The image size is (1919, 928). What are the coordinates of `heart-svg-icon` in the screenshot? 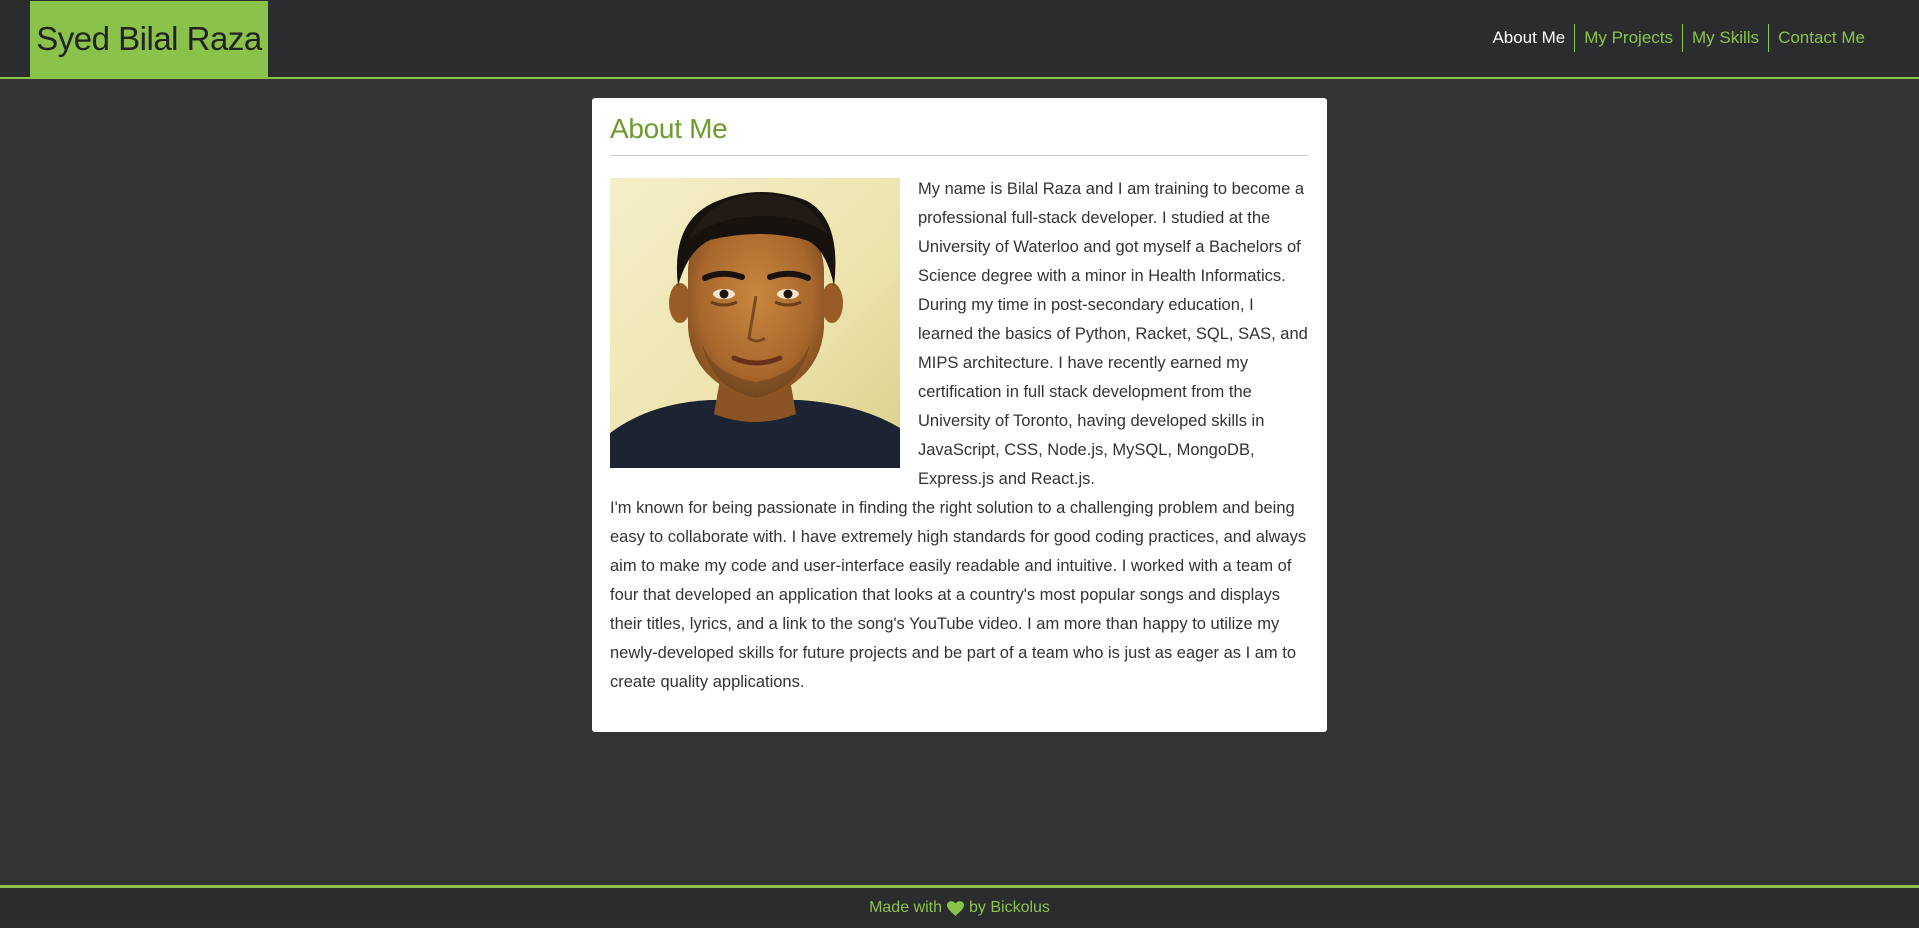 It's located at (955, 908).